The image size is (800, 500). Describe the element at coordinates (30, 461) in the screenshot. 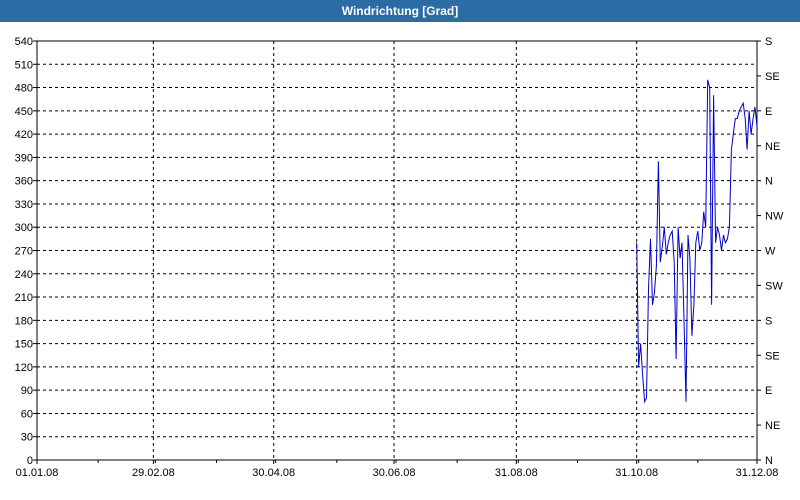

I see `y-tick-label: 0` at that location.